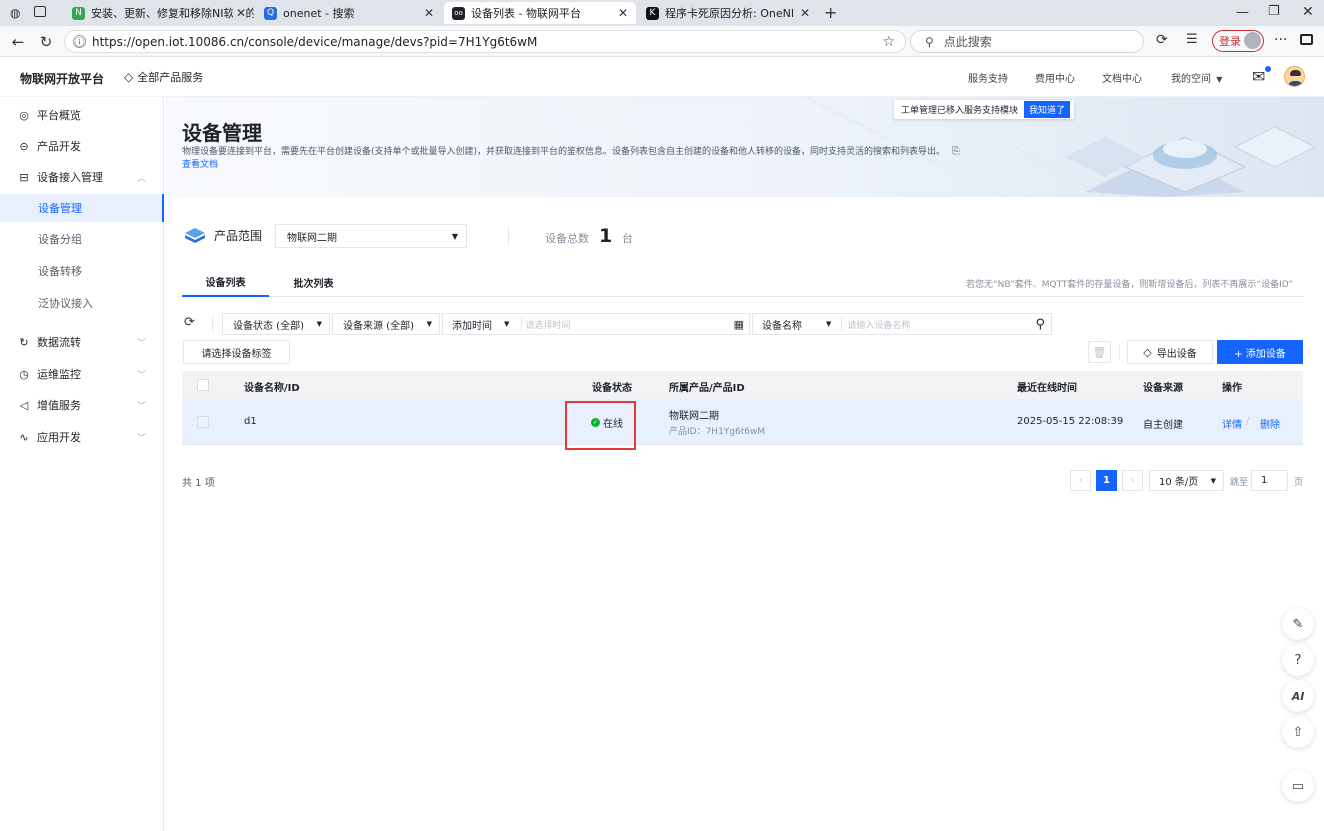  I want to click on sidebar-item-label: 平台概览, so click(59, 115).